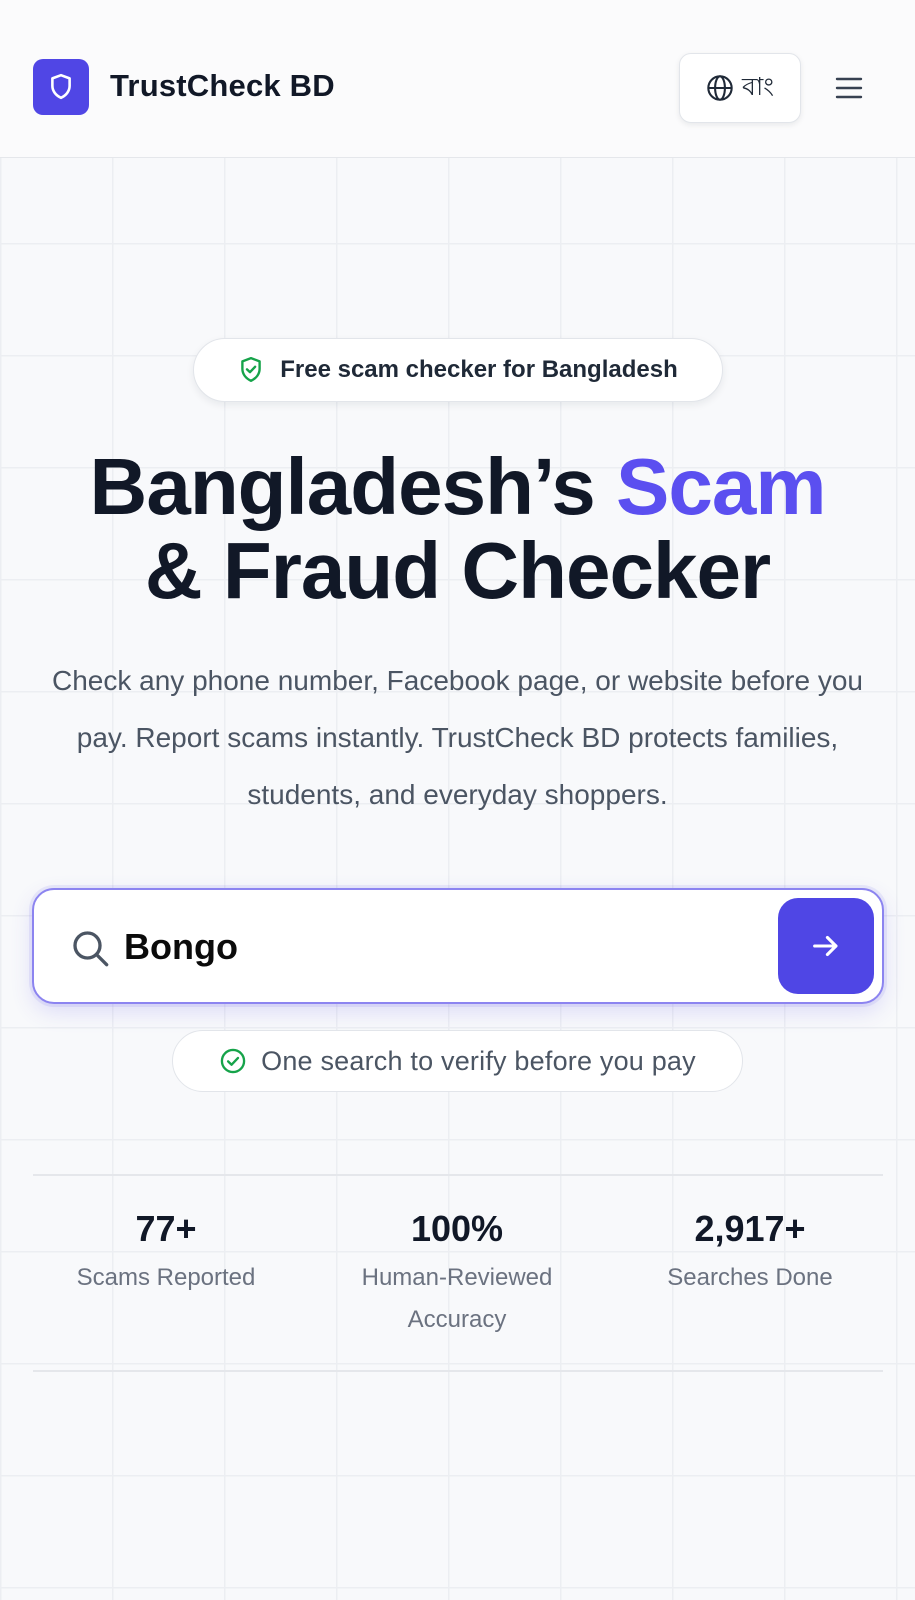  I want to click on page-title: Bangladesh’s Scam & Fraud Checker, so click(457, 529).